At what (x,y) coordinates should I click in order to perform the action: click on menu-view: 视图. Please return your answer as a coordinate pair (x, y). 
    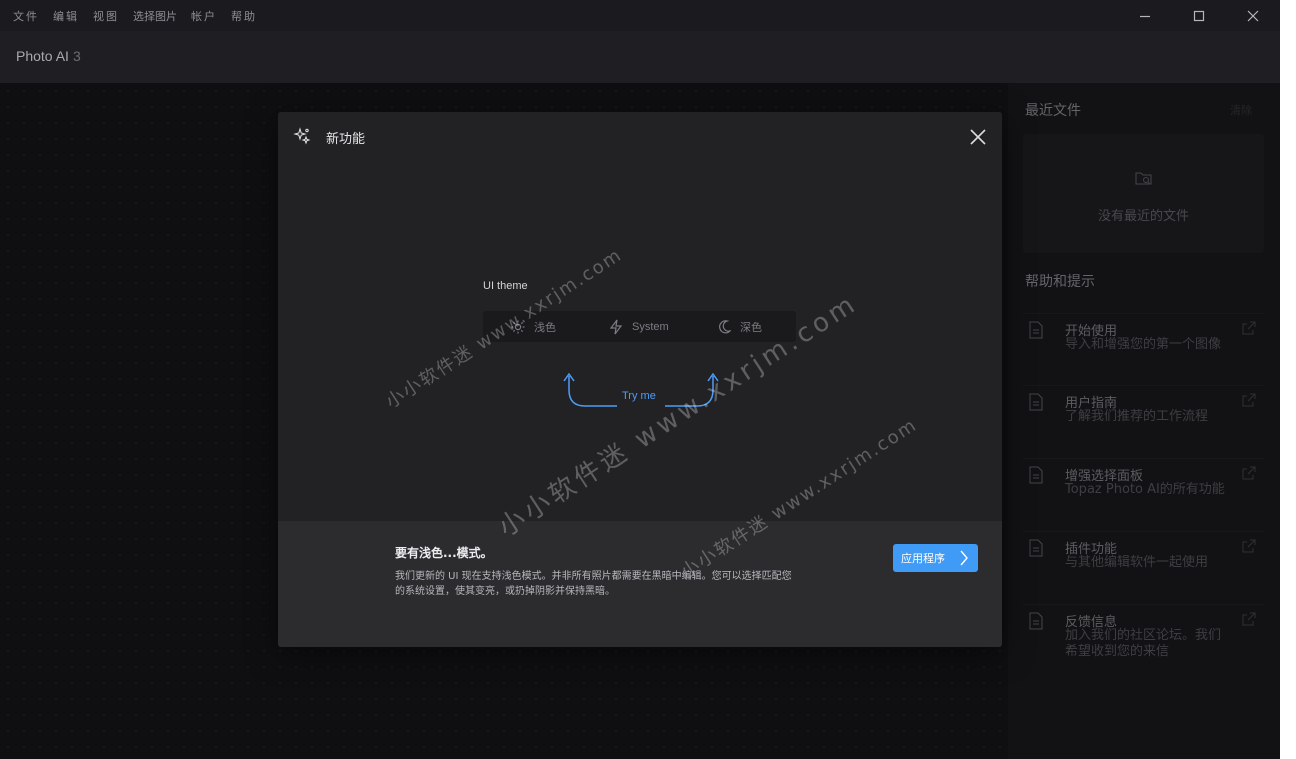
    Looking at the image, I should click on (106, 16).